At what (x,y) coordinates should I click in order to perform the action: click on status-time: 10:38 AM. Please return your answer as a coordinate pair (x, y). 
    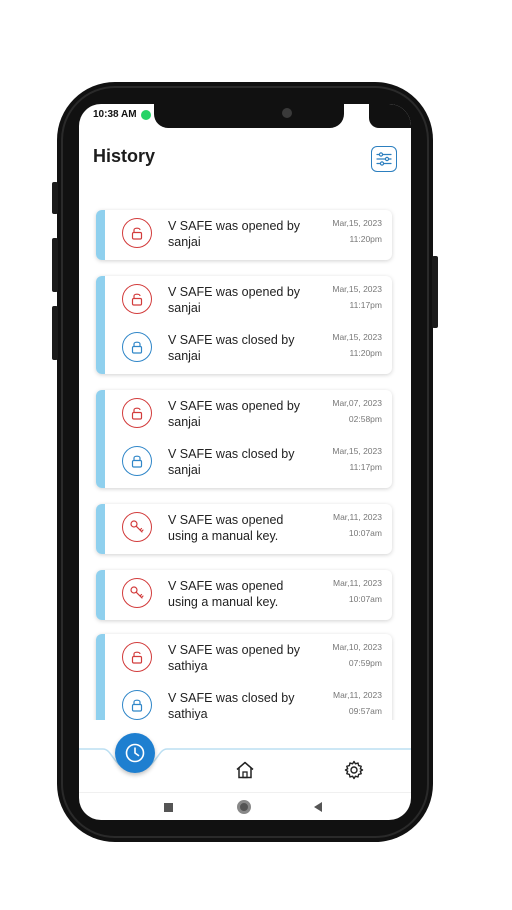
    Looking at the image, I should click on (115, 114).